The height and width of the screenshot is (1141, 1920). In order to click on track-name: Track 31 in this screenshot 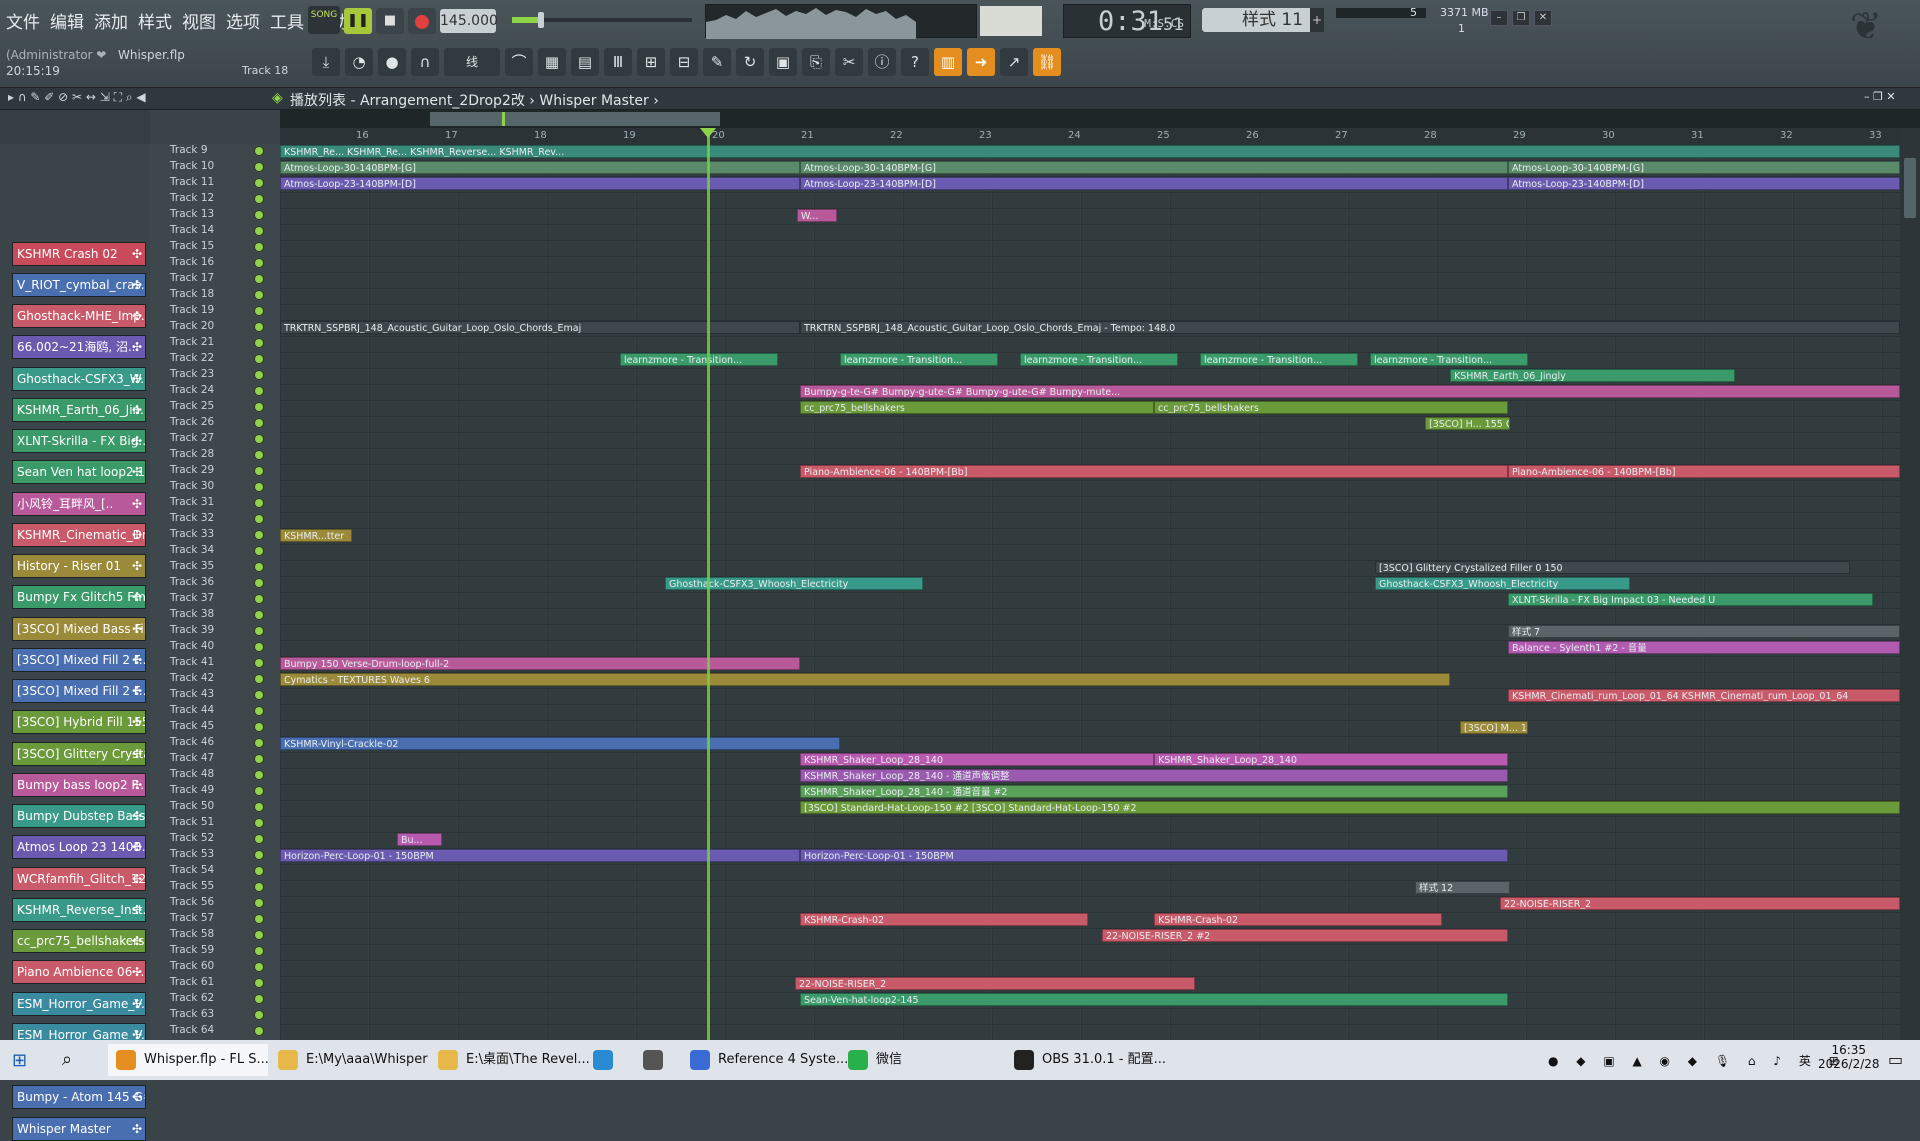, I will do `click(192, 502)`.